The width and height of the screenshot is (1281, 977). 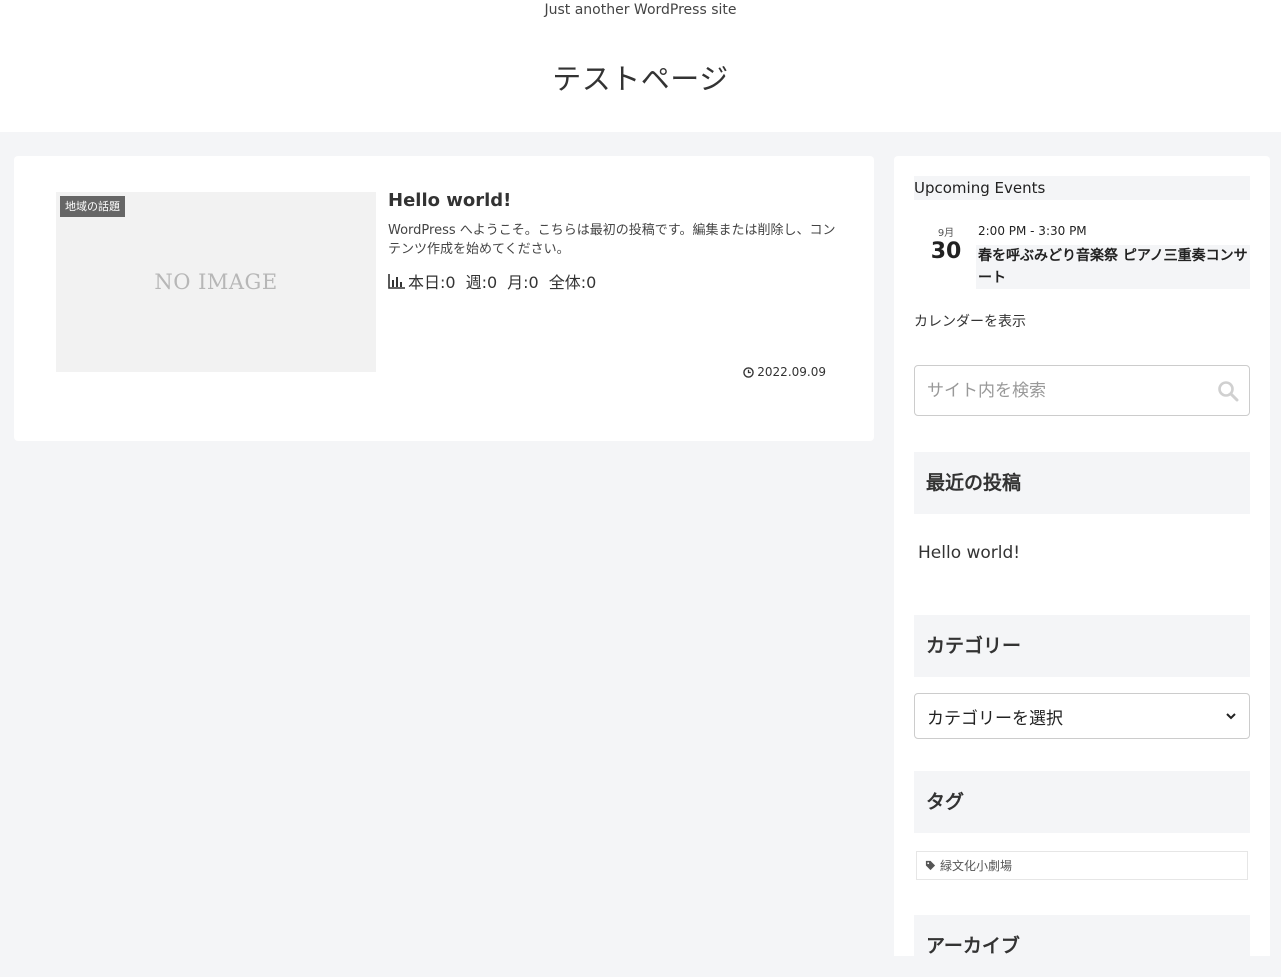 What do you see at coordinates (449, 200) in the screenshot?
I see `post-title: Hello world!` at bounding box center [449, 200].